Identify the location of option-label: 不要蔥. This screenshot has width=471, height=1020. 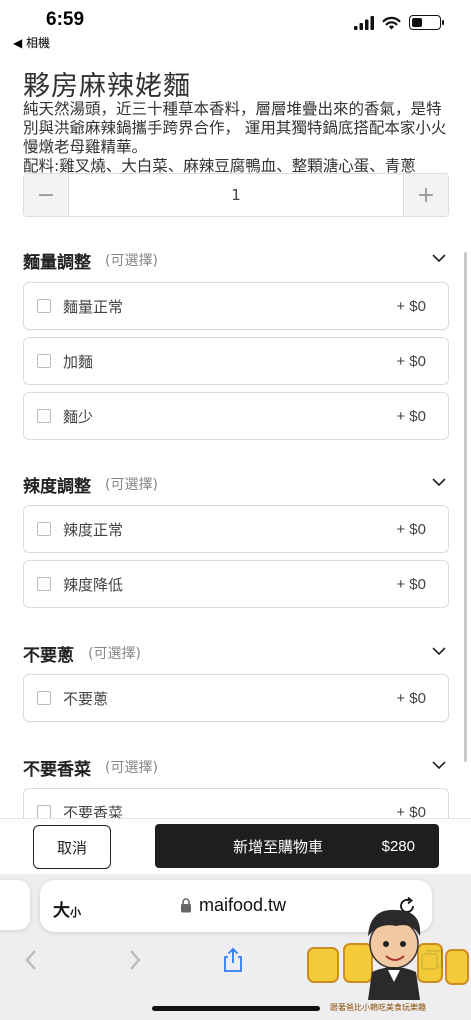
(86, 698).